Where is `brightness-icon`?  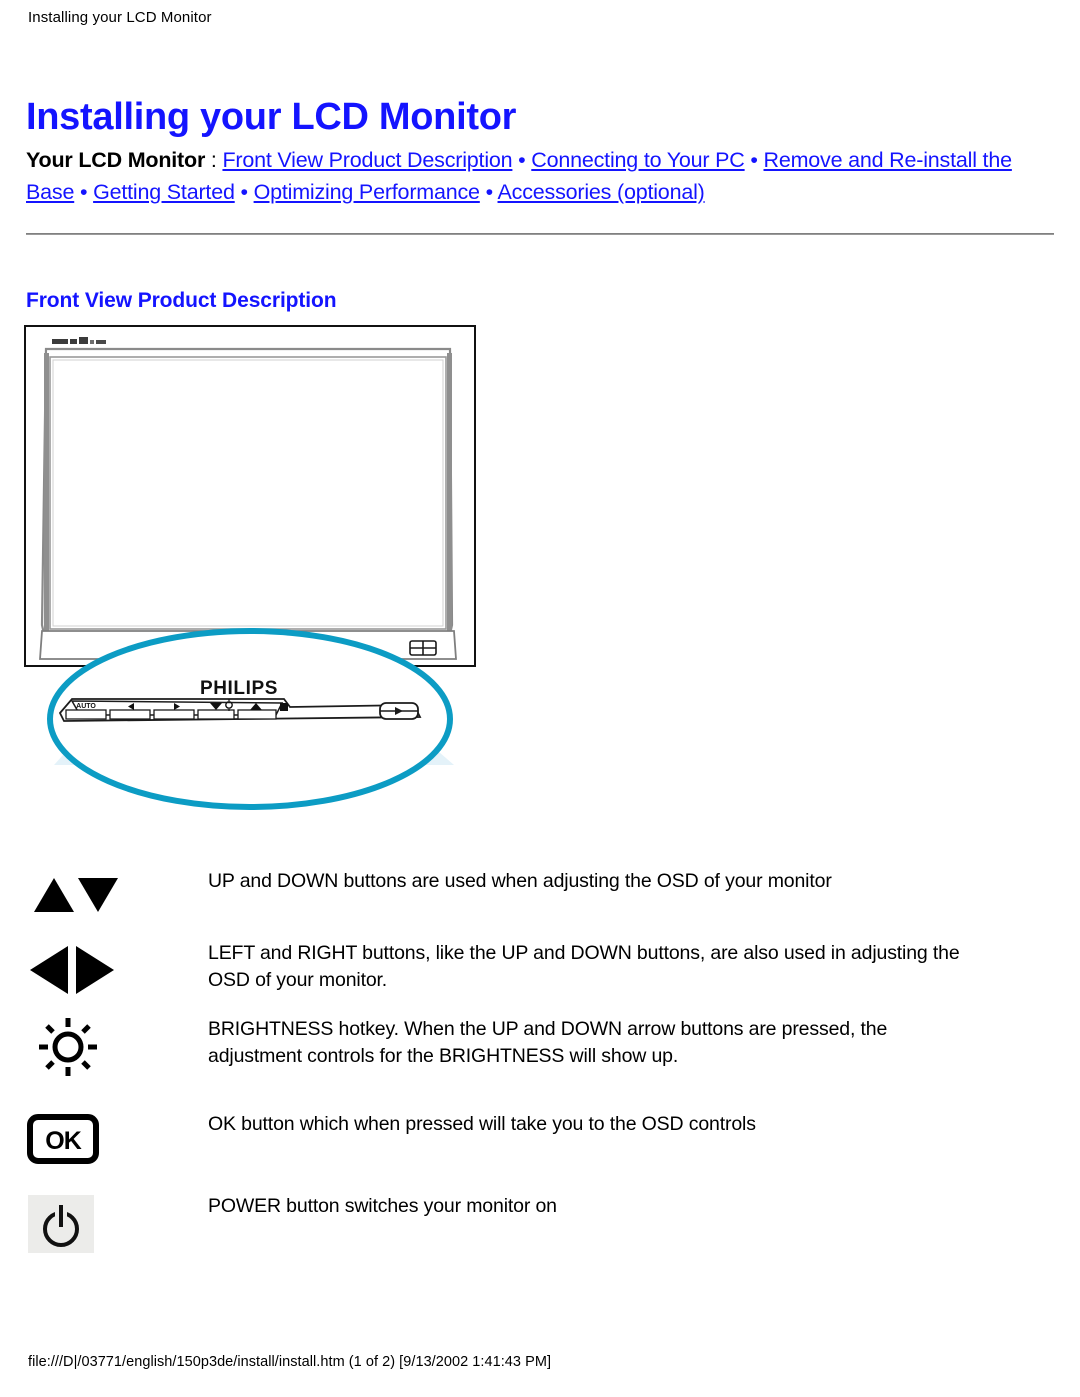 brightness-icon is located at coordinates (72, 1051).